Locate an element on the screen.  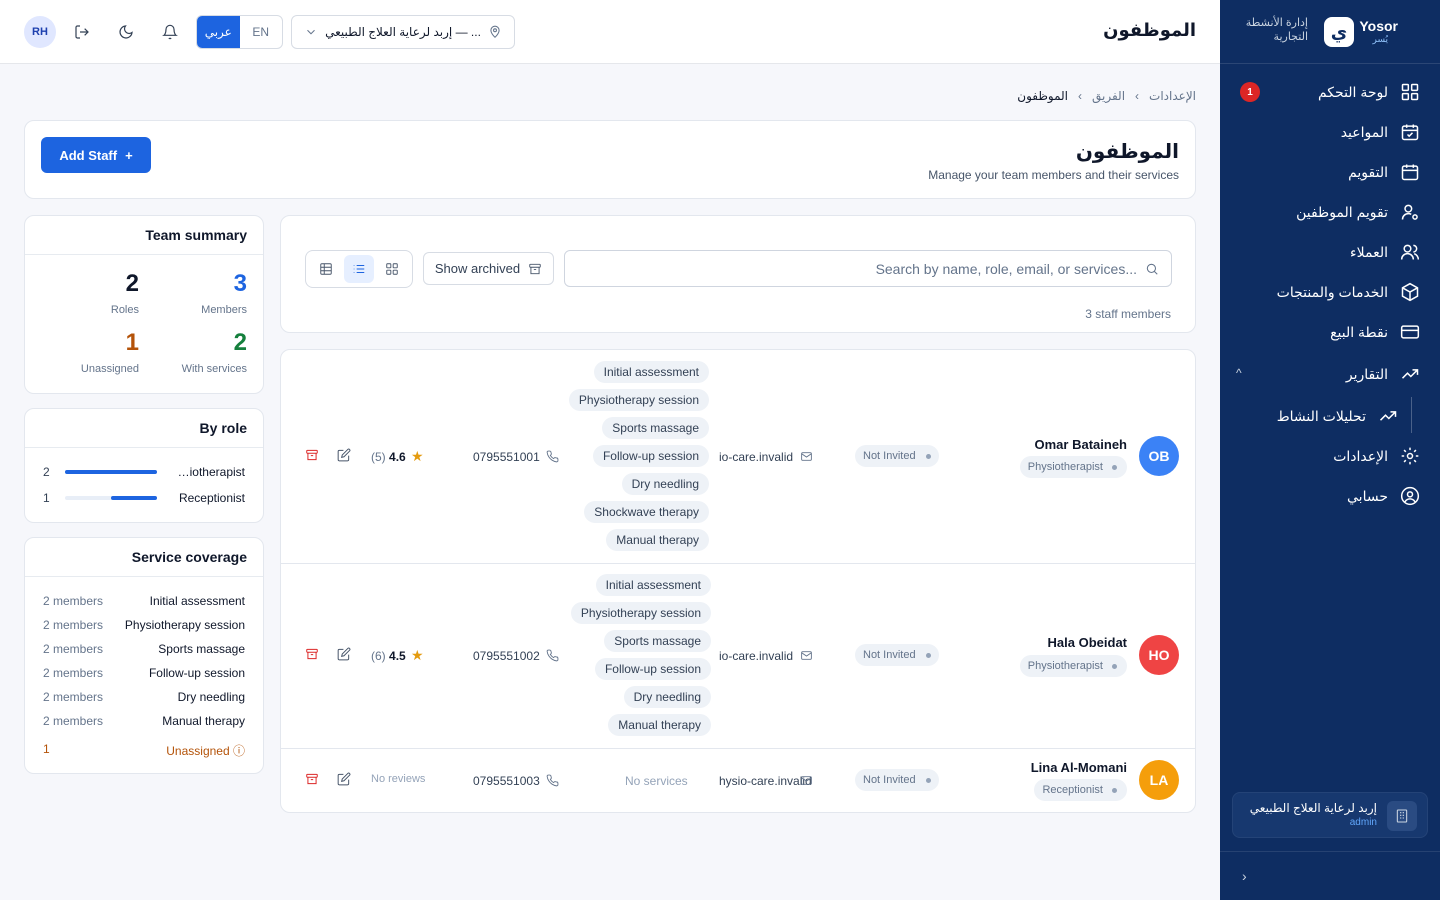
sidebar-item-analytics: تحليلات النشاط is located at coordinates (1337, 416).